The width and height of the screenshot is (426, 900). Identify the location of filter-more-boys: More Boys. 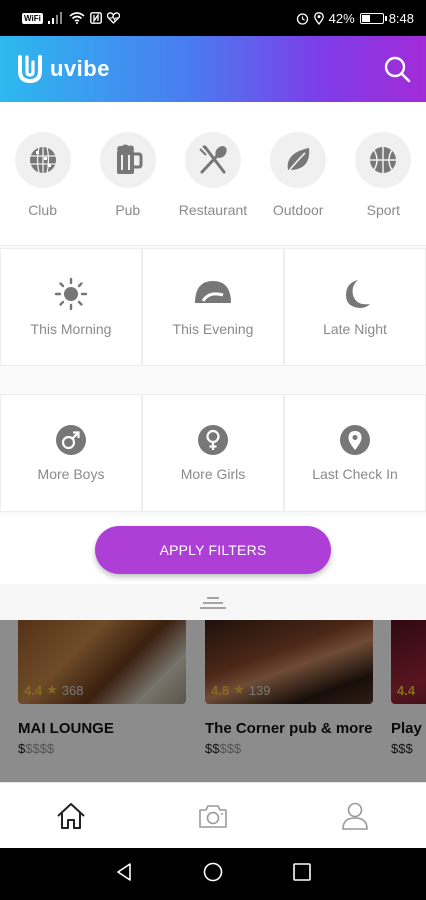
(71, 453).